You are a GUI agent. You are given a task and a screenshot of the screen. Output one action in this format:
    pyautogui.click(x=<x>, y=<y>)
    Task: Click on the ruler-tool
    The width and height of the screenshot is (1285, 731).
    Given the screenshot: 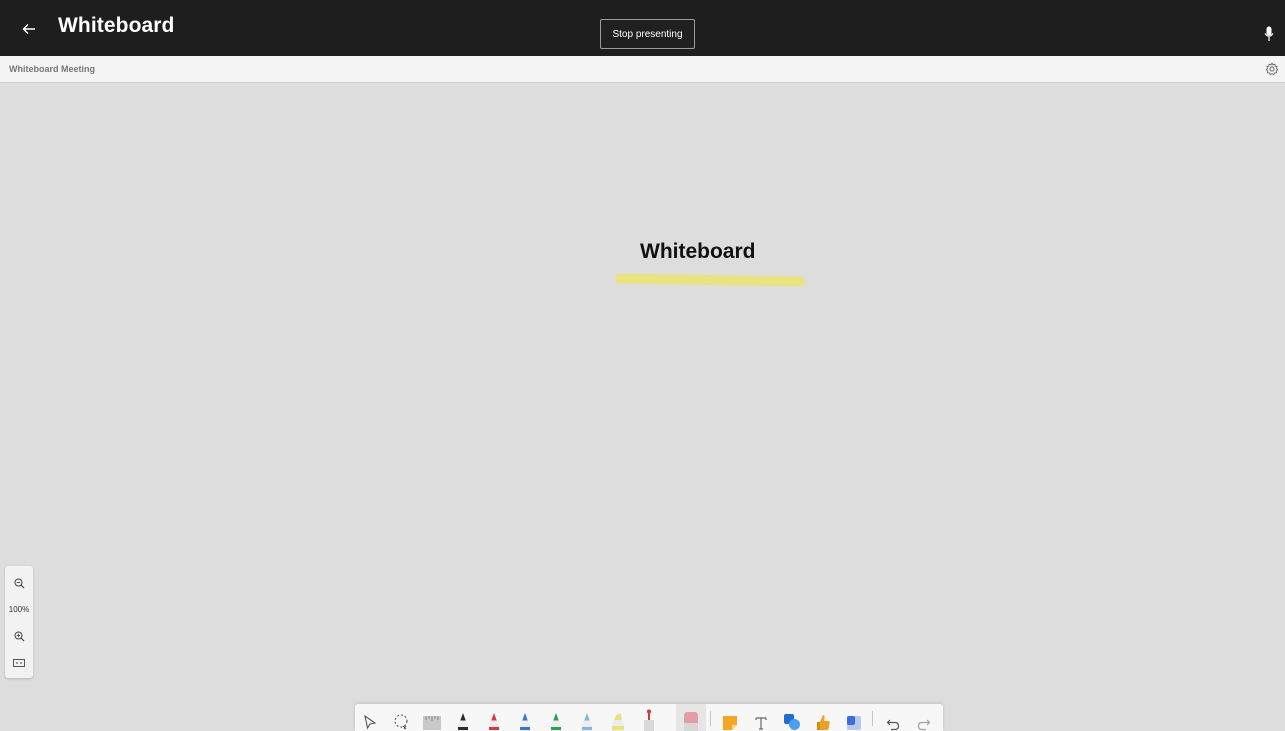 What is the action you would take?
    pyautogui.click(x=432, y=719)
    